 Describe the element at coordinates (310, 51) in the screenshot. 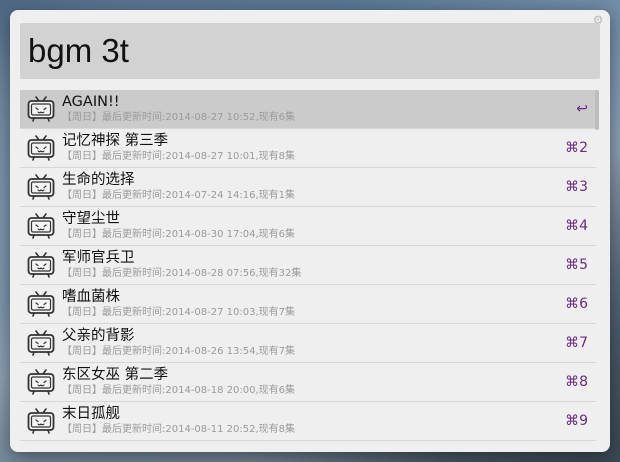

I see `search-input: bgm 3t` at that location.